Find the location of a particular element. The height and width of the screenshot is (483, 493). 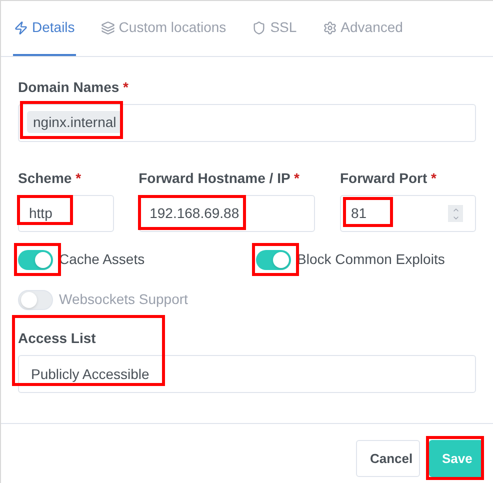

spinner-icon is located at coordinates (455, 213).